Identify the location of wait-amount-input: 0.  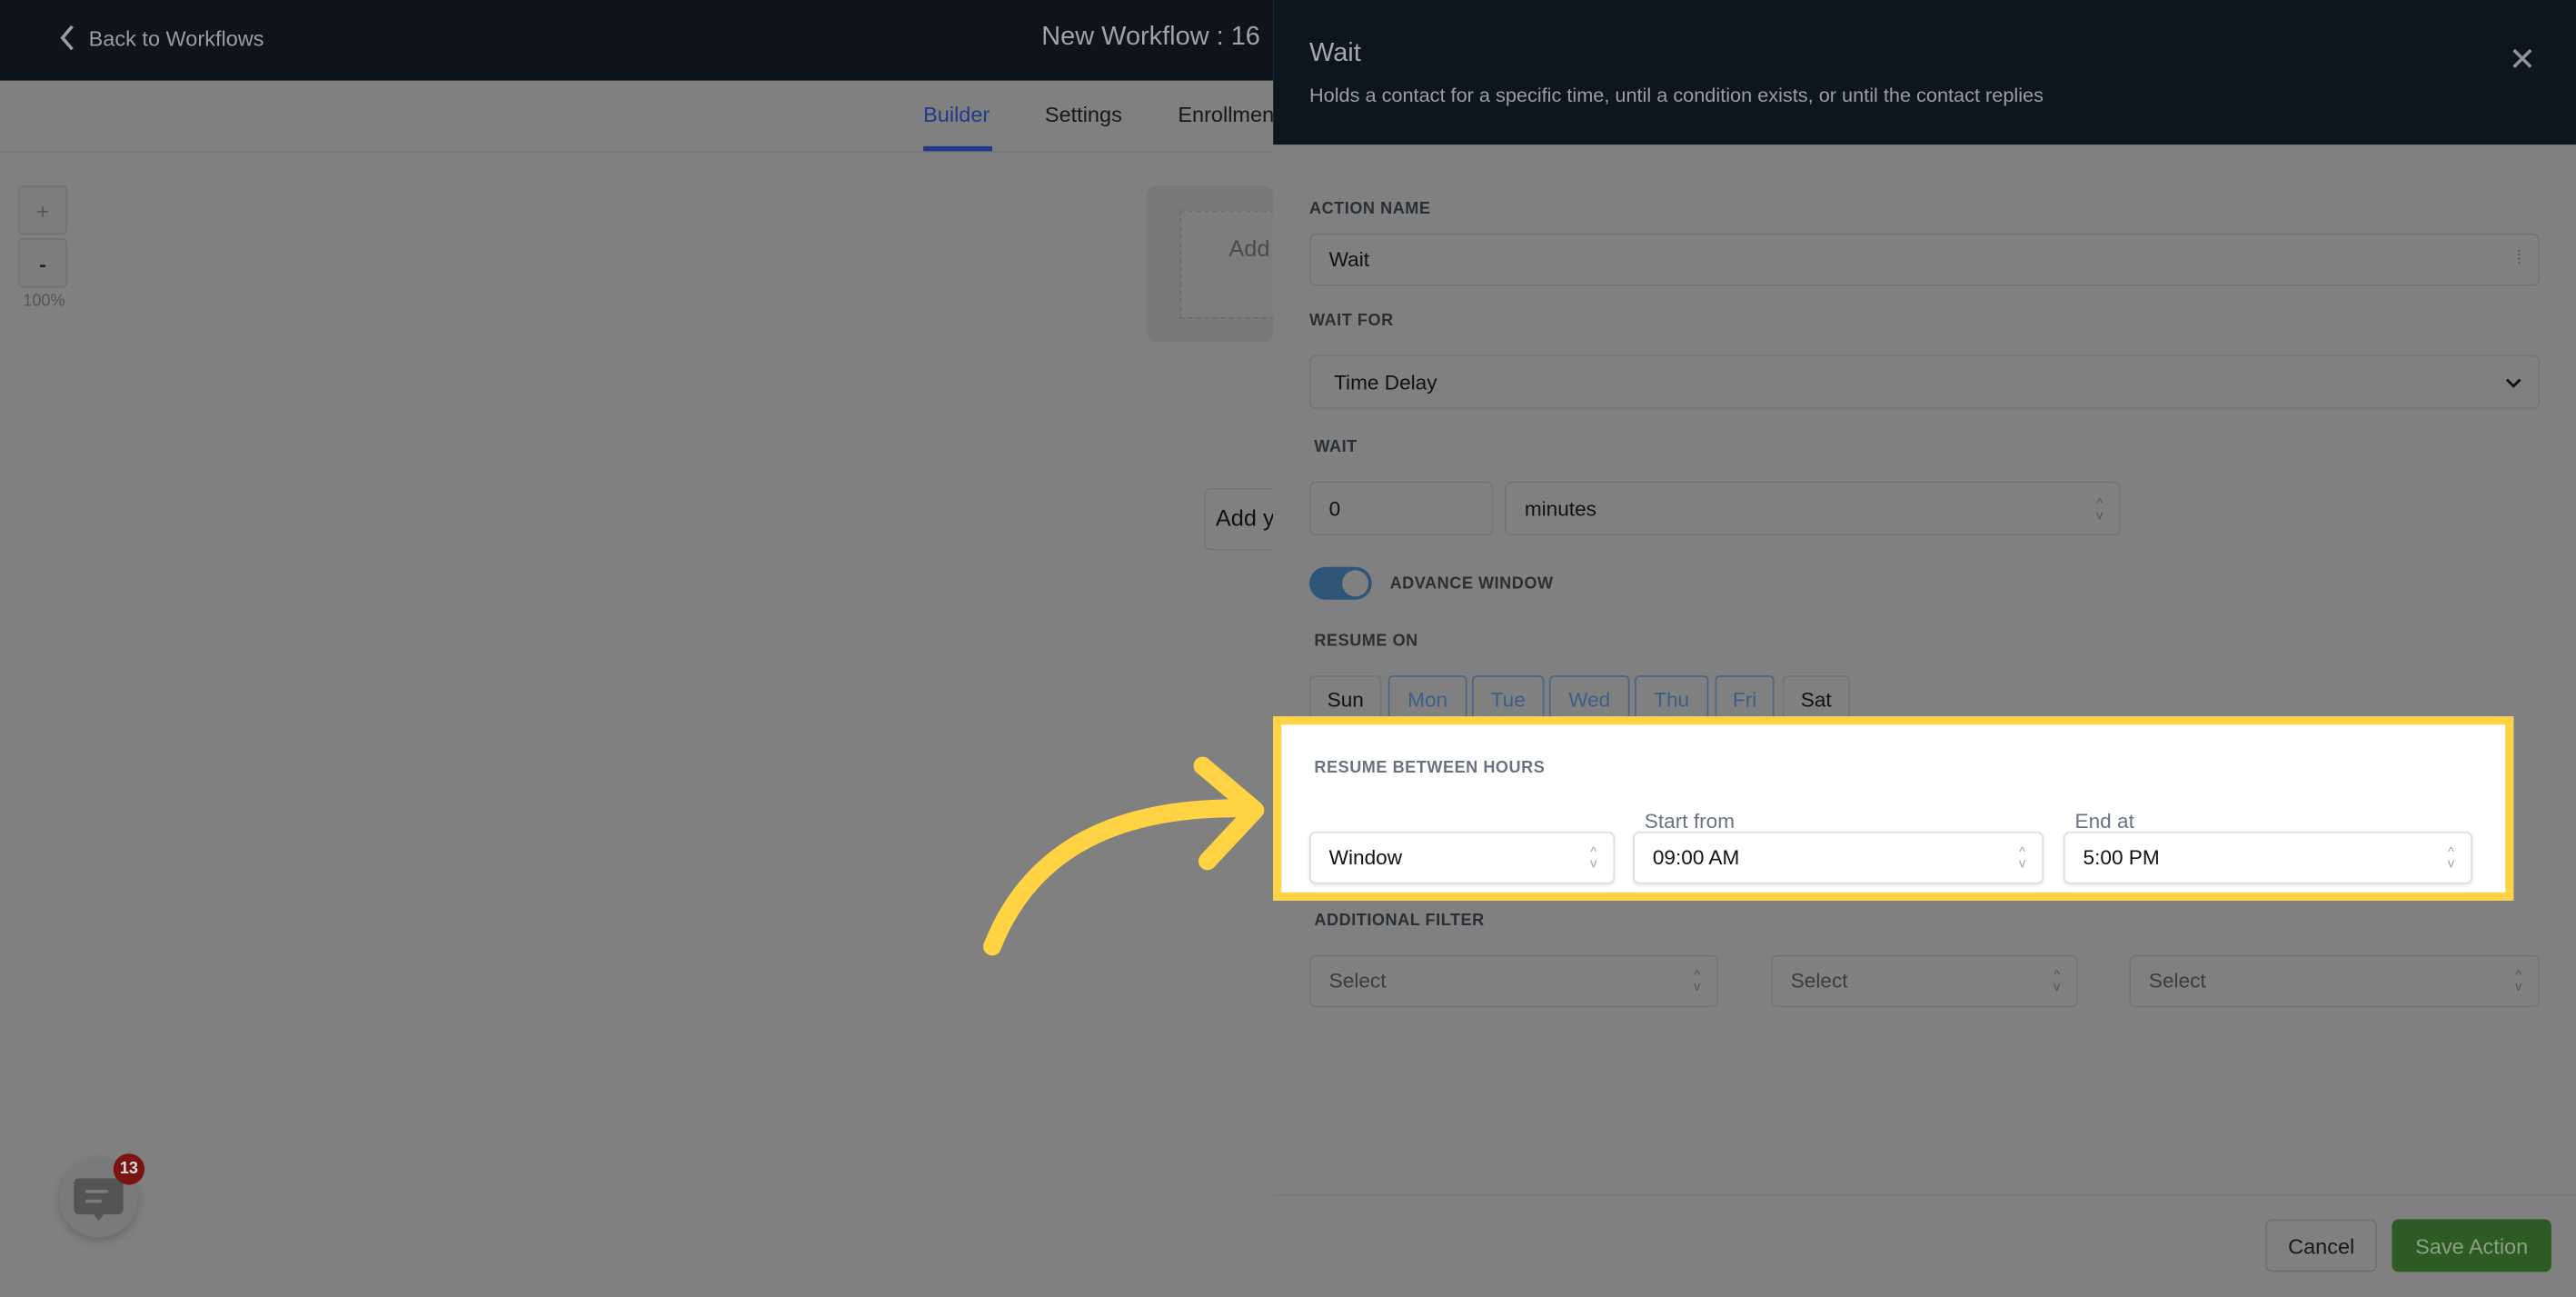
(1401, 508).